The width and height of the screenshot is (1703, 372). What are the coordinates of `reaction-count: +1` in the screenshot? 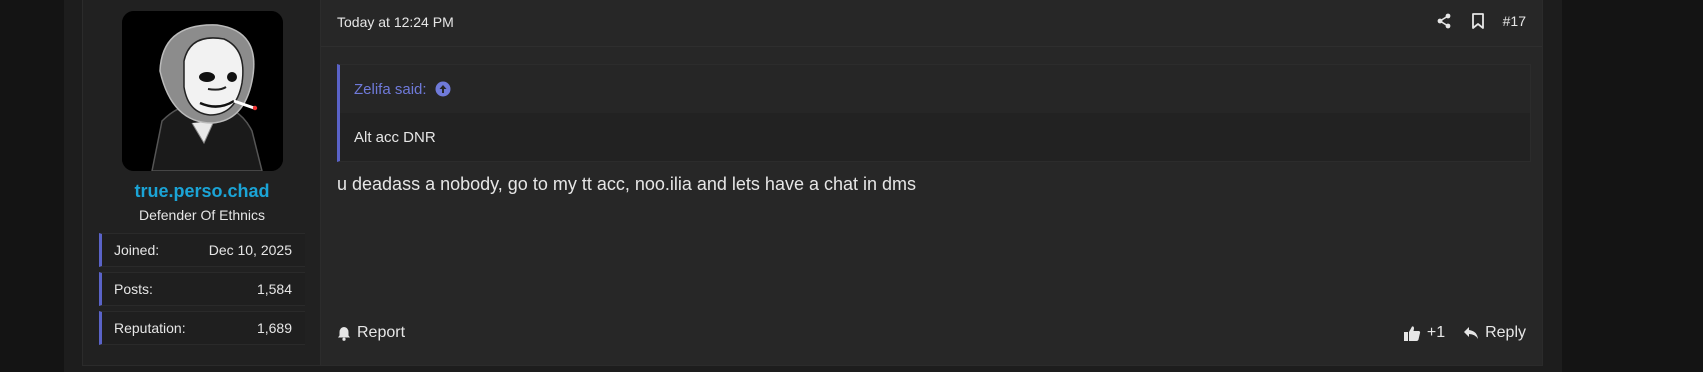 It's located at (1436, 332).